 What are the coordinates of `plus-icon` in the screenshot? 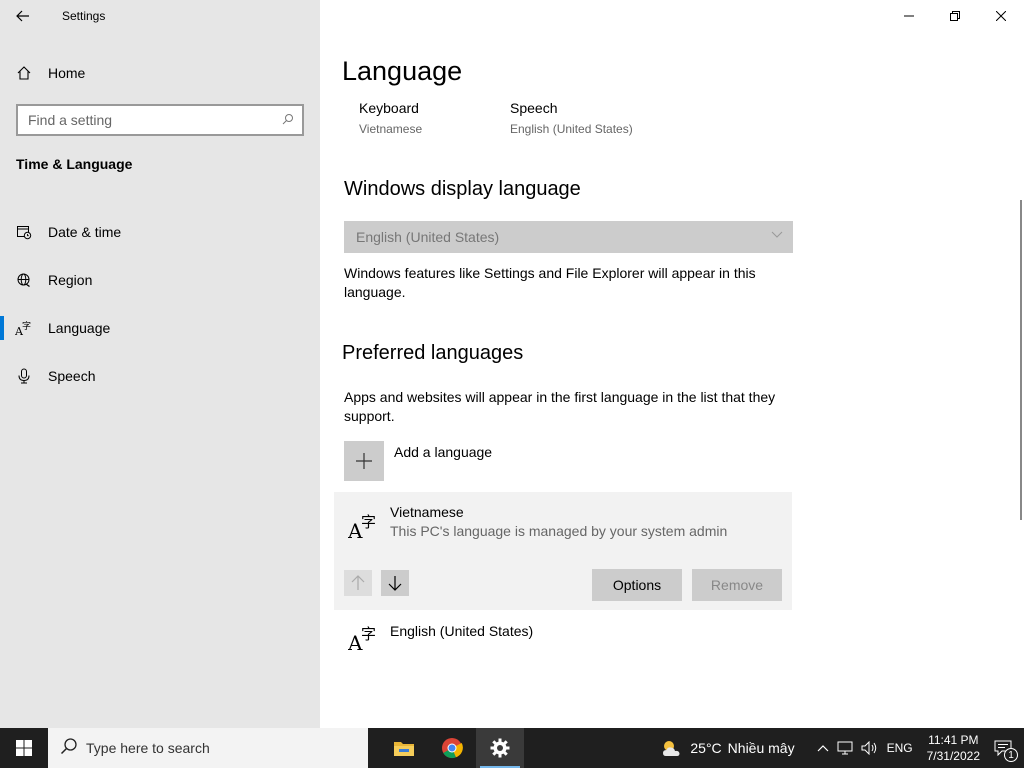 It's located at (364, 461).